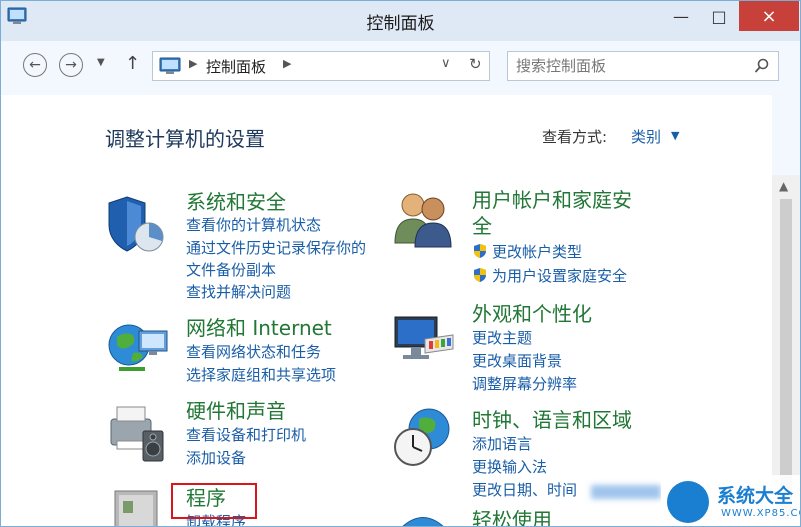  I want to click on navigation-bar: ← → ▼ ↑ ▶ 控制面板 ▶ ∨ ↻, so click(400, 68).